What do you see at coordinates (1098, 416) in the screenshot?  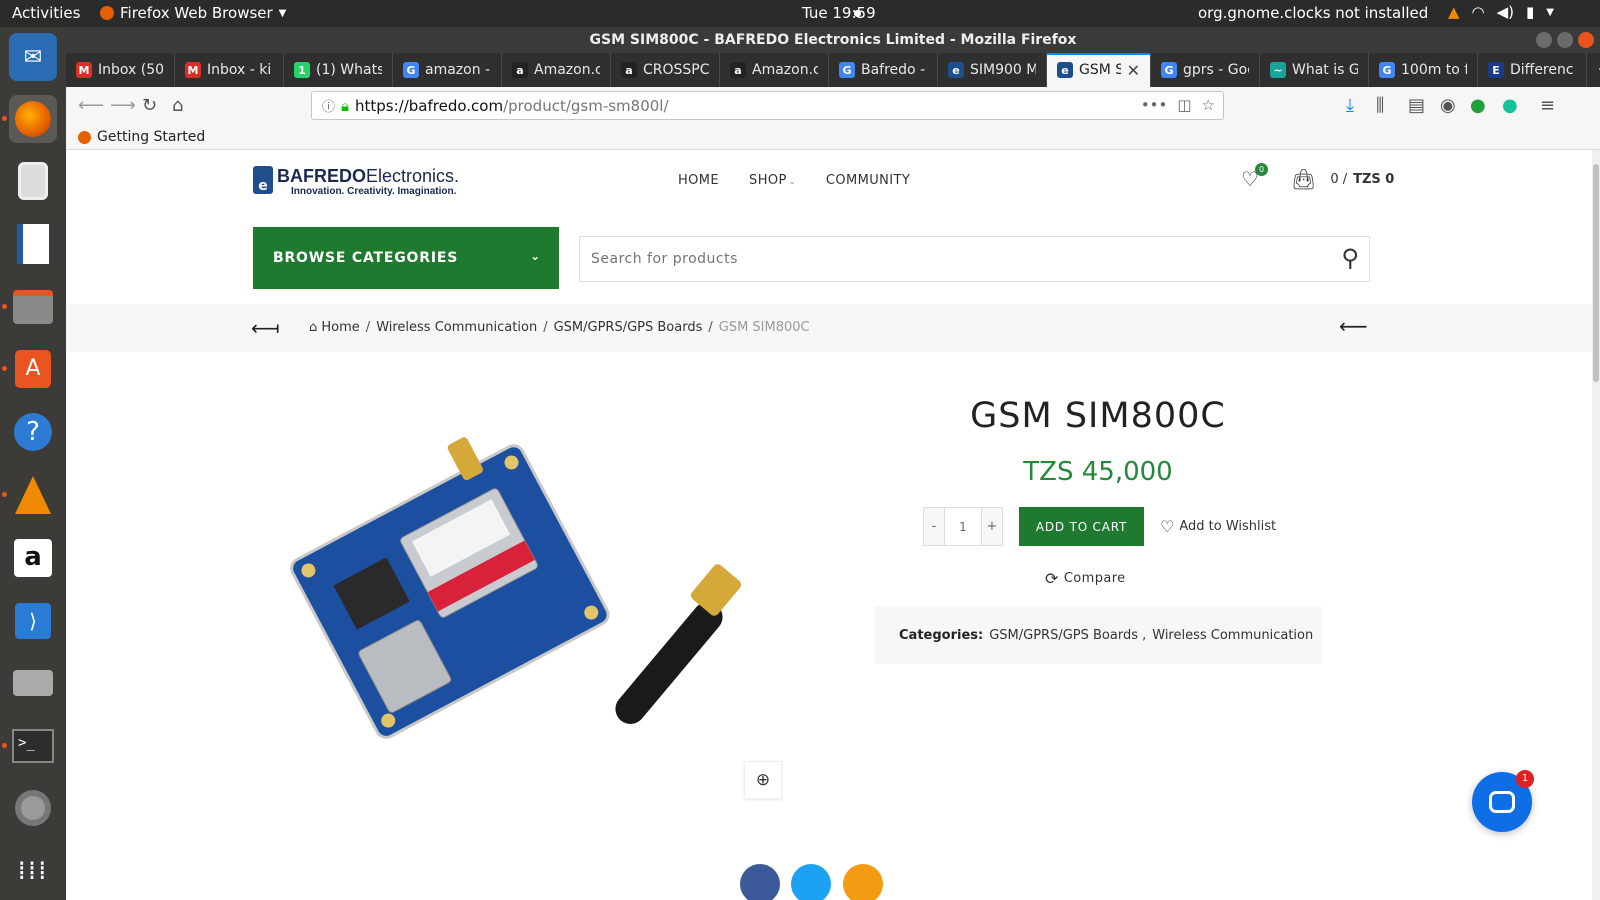 I see `product-title: GSM SIM800C` at bounding box center [1098, 416].